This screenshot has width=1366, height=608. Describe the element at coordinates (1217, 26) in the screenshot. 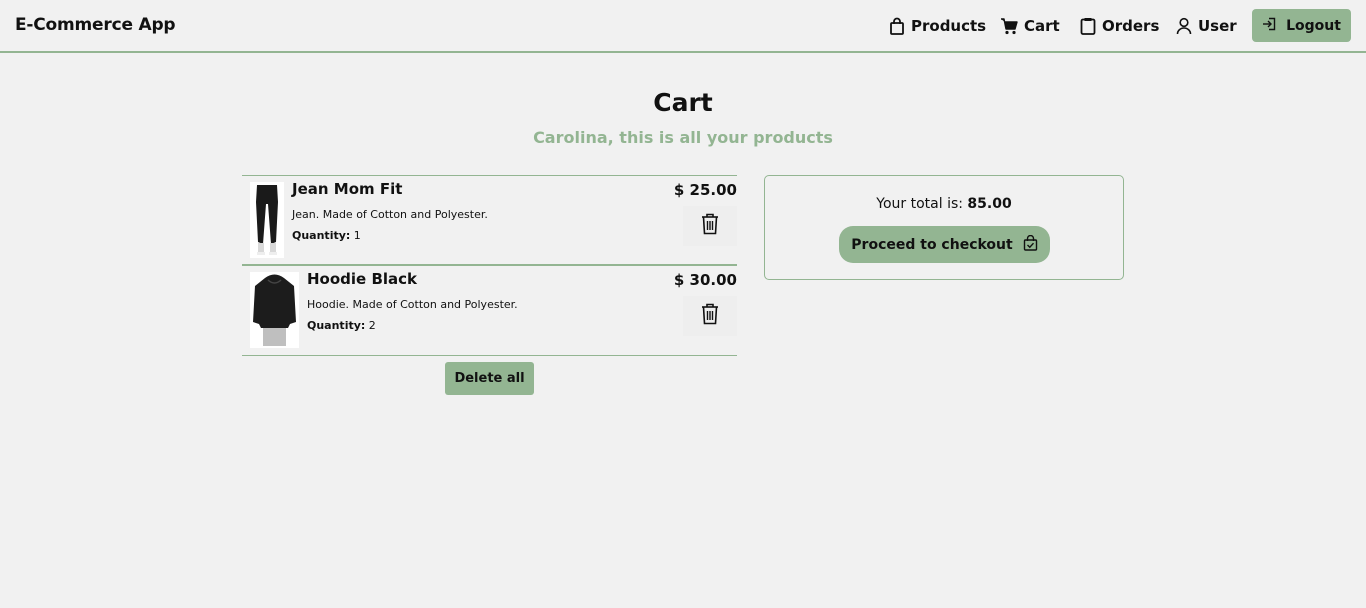

I see `nav-user-label: User` at that location.